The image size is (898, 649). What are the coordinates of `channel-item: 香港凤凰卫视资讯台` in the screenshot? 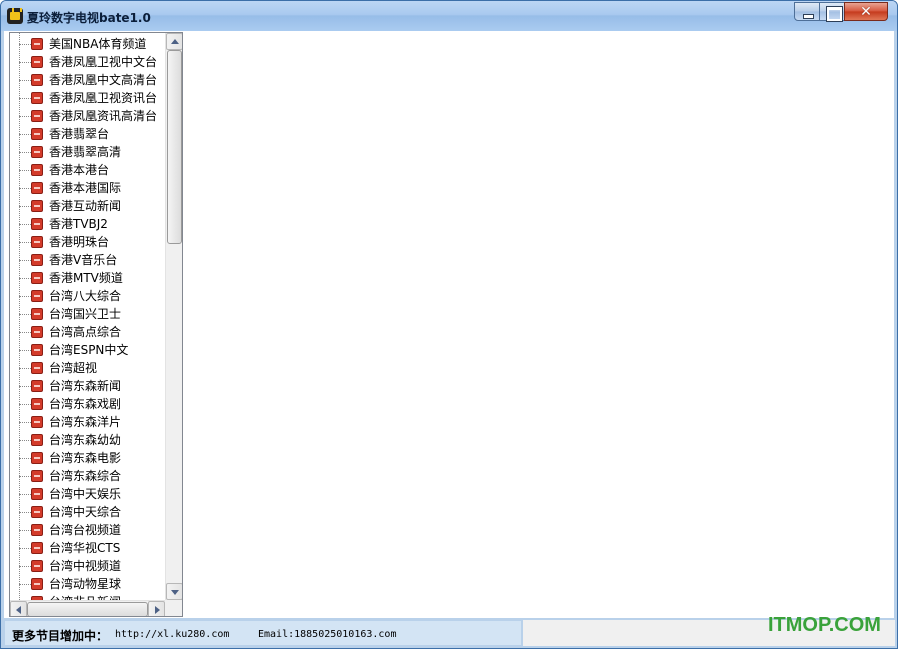 It's located at (87, 98).